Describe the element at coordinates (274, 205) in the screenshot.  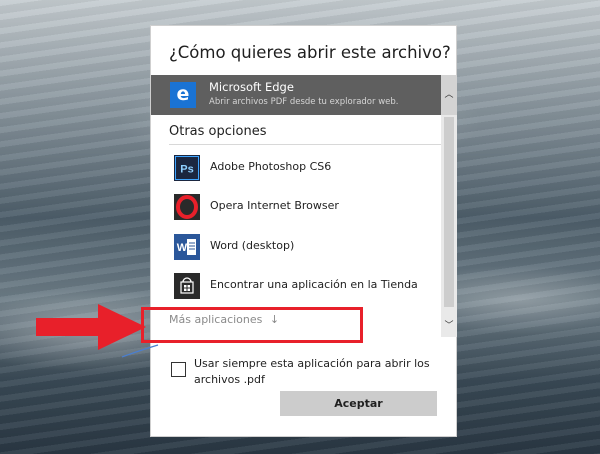
I see `app-name: Opera Internet Browser` at that location.